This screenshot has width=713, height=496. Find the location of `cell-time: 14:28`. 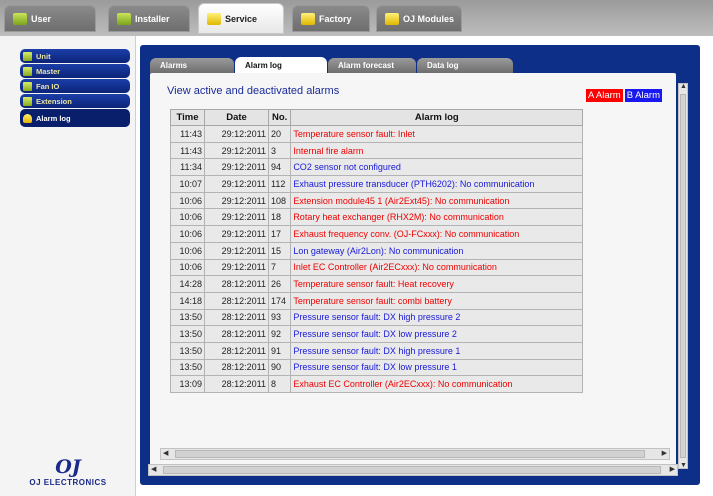

cell-time: 14:28 is located at coordinates (187, 284).